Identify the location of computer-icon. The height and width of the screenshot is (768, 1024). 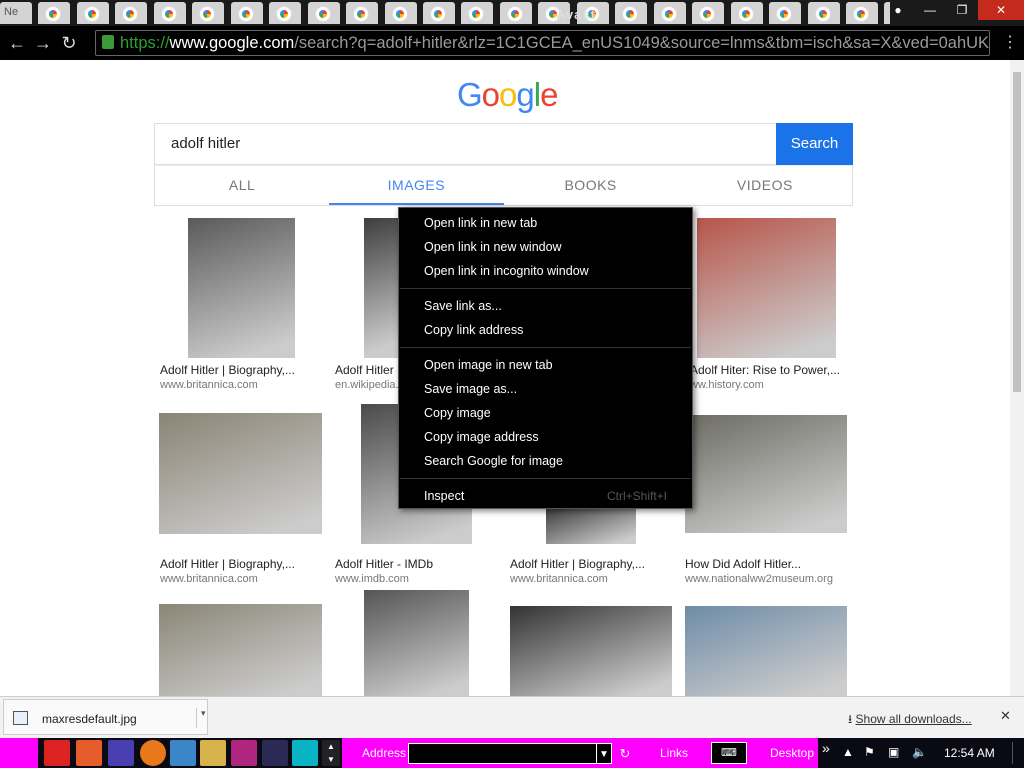
(183, 753).